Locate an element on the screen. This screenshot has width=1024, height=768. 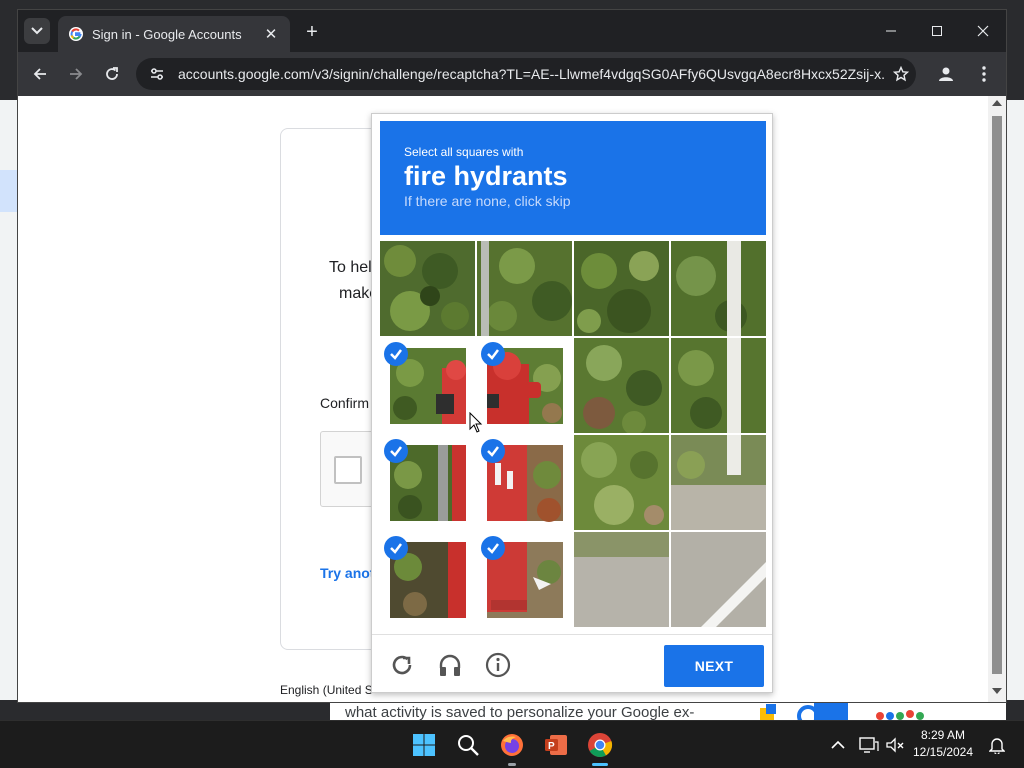
arrow-left-icon is located at coordinates (39, 74).